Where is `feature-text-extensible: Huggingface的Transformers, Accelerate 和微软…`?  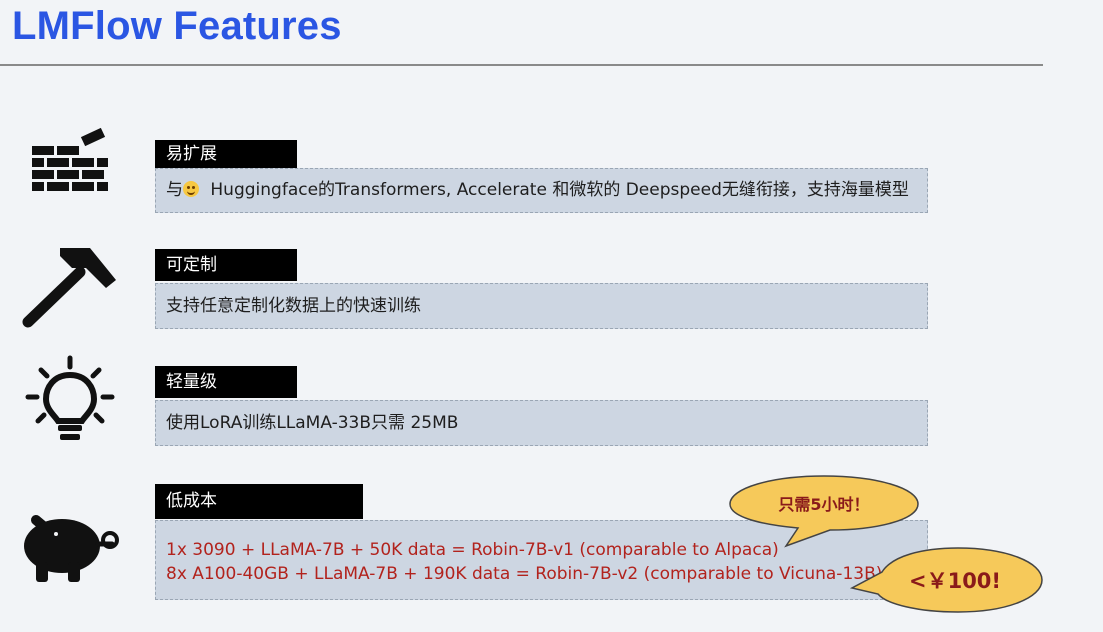
feature-text-extensible: Huggingface的Transformers, Accelerate 和微软… is located at coordinates (557, 190).